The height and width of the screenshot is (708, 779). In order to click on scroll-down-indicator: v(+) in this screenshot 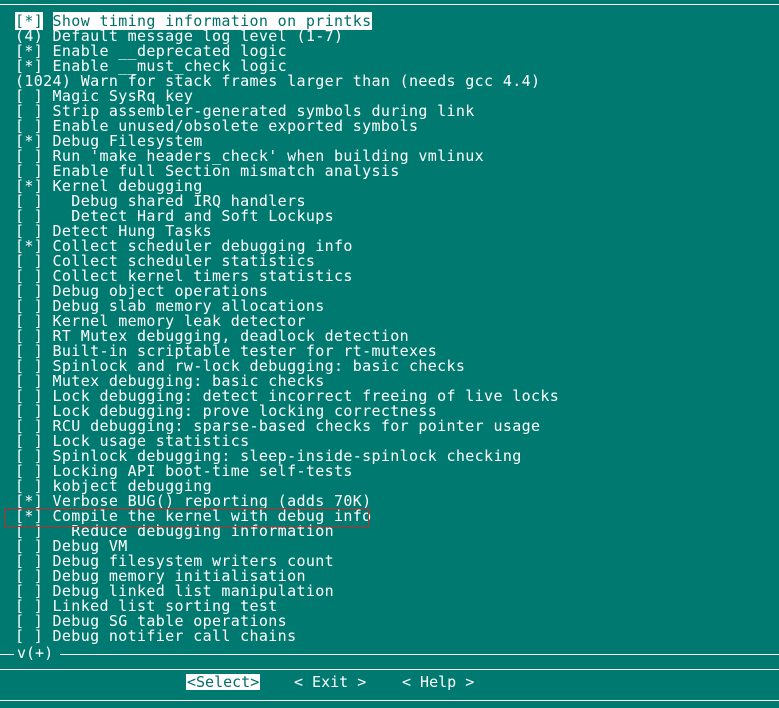, I will do `click(35, 653)`.